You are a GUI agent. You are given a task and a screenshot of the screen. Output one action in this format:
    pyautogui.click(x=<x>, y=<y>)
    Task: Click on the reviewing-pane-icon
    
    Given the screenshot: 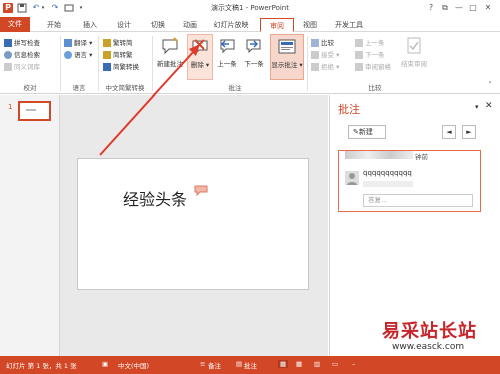 What is the action you would take?
    pyautogui.click(x=359, y=67)
    